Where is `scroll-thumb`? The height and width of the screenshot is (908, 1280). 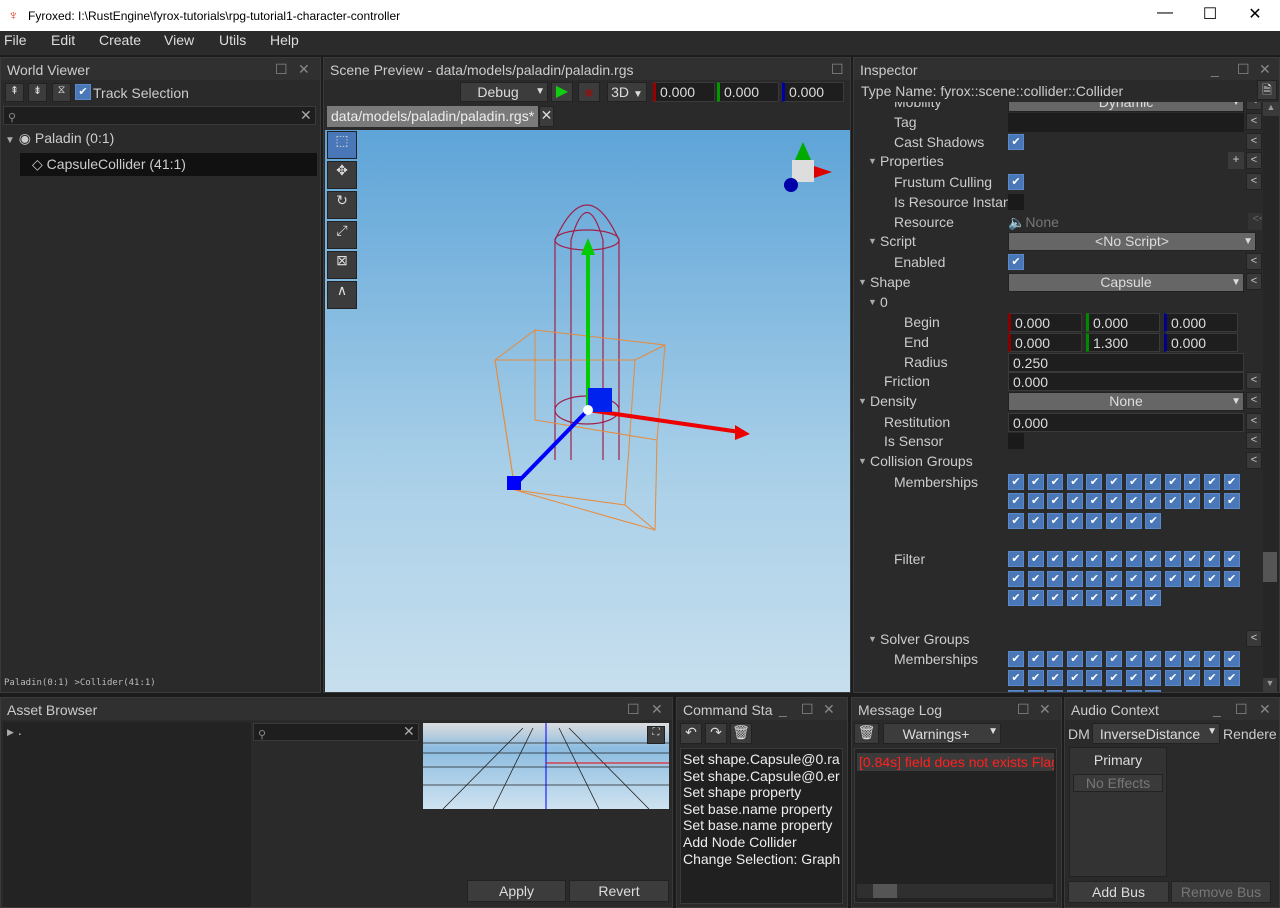 scroll-thumb is located at coordinates (885, 891).